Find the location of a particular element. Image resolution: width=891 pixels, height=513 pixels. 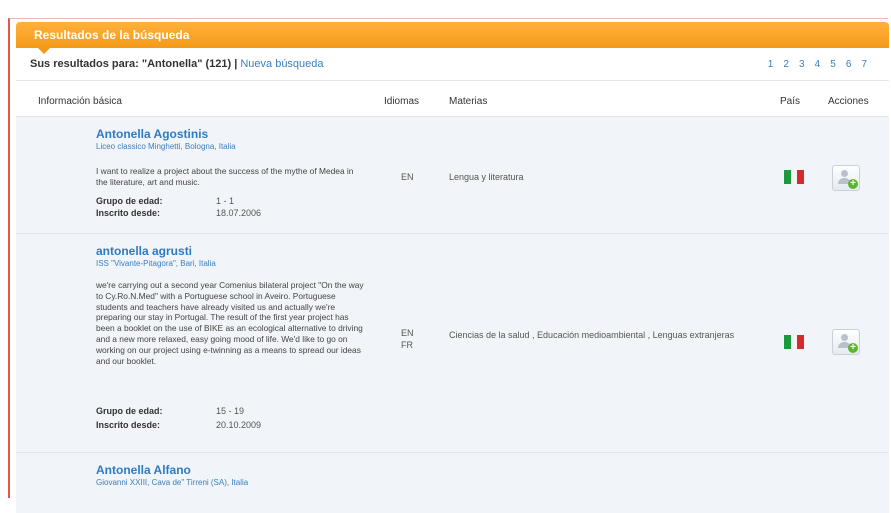

age-group: Grupo de edad: 1 - 1 is located at coordinates (165, 201).